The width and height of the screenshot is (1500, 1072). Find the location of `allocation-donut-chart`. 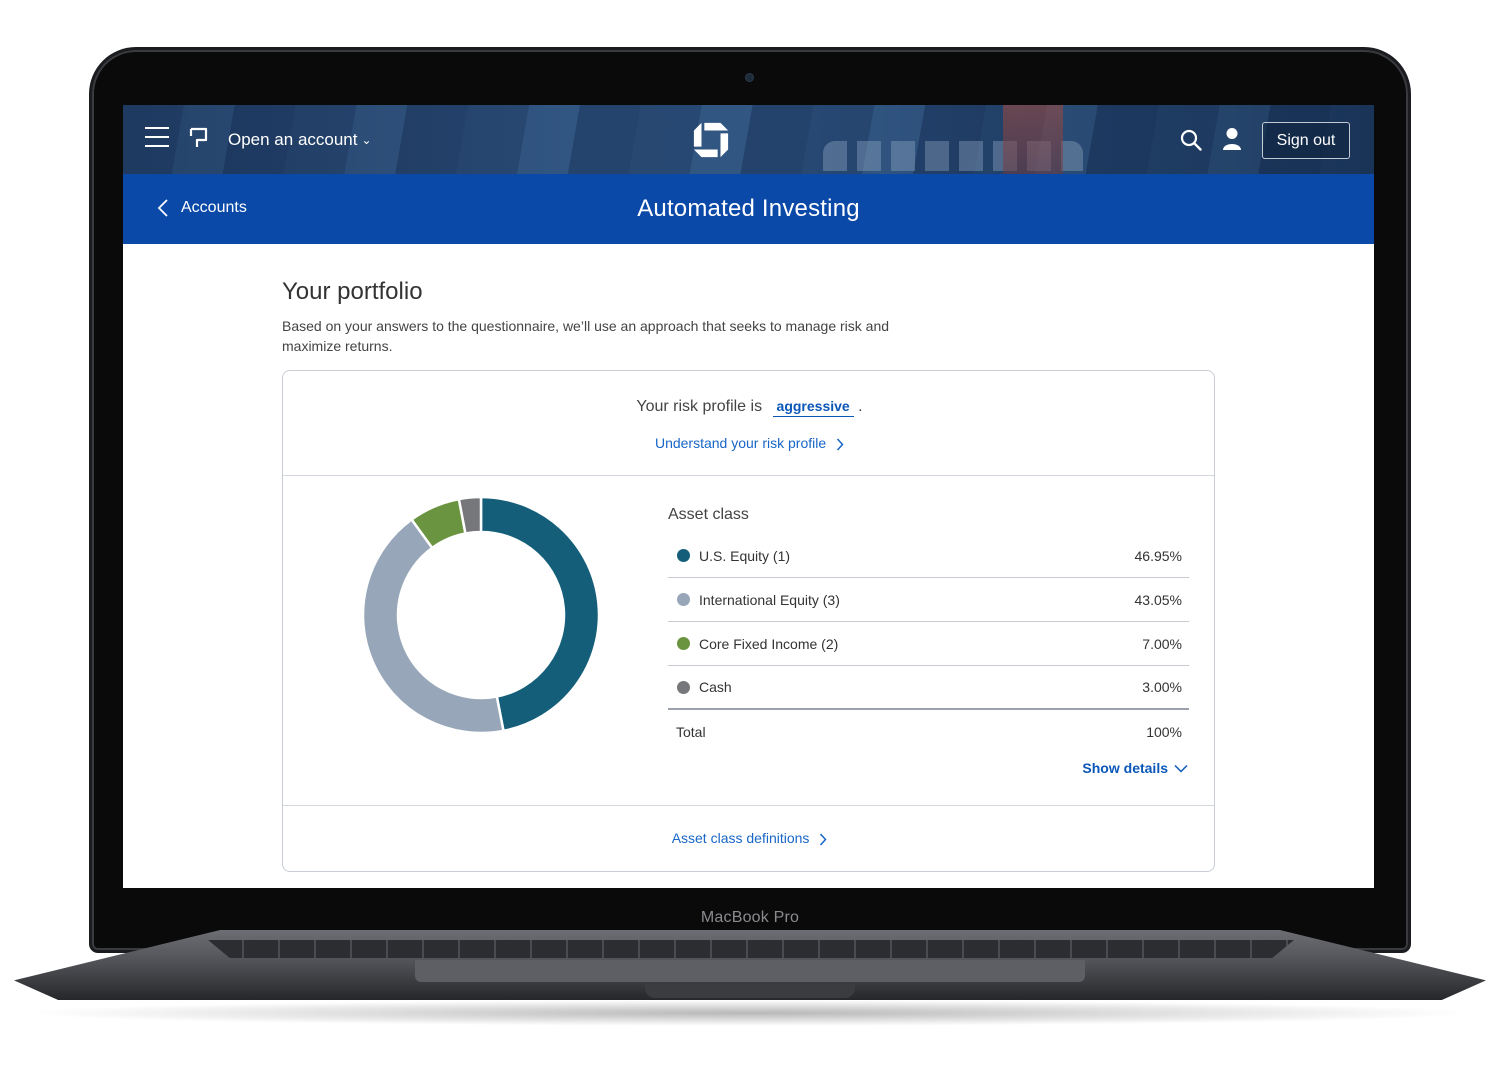

allocation-donut-chart is located at coordinates (481, 615).